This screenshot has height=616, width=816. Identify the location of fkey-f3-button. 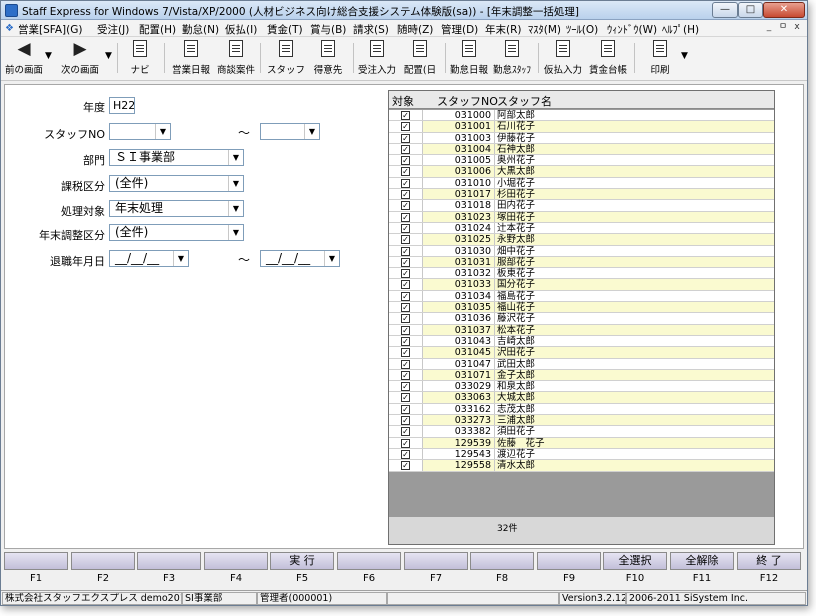
(169, 561).